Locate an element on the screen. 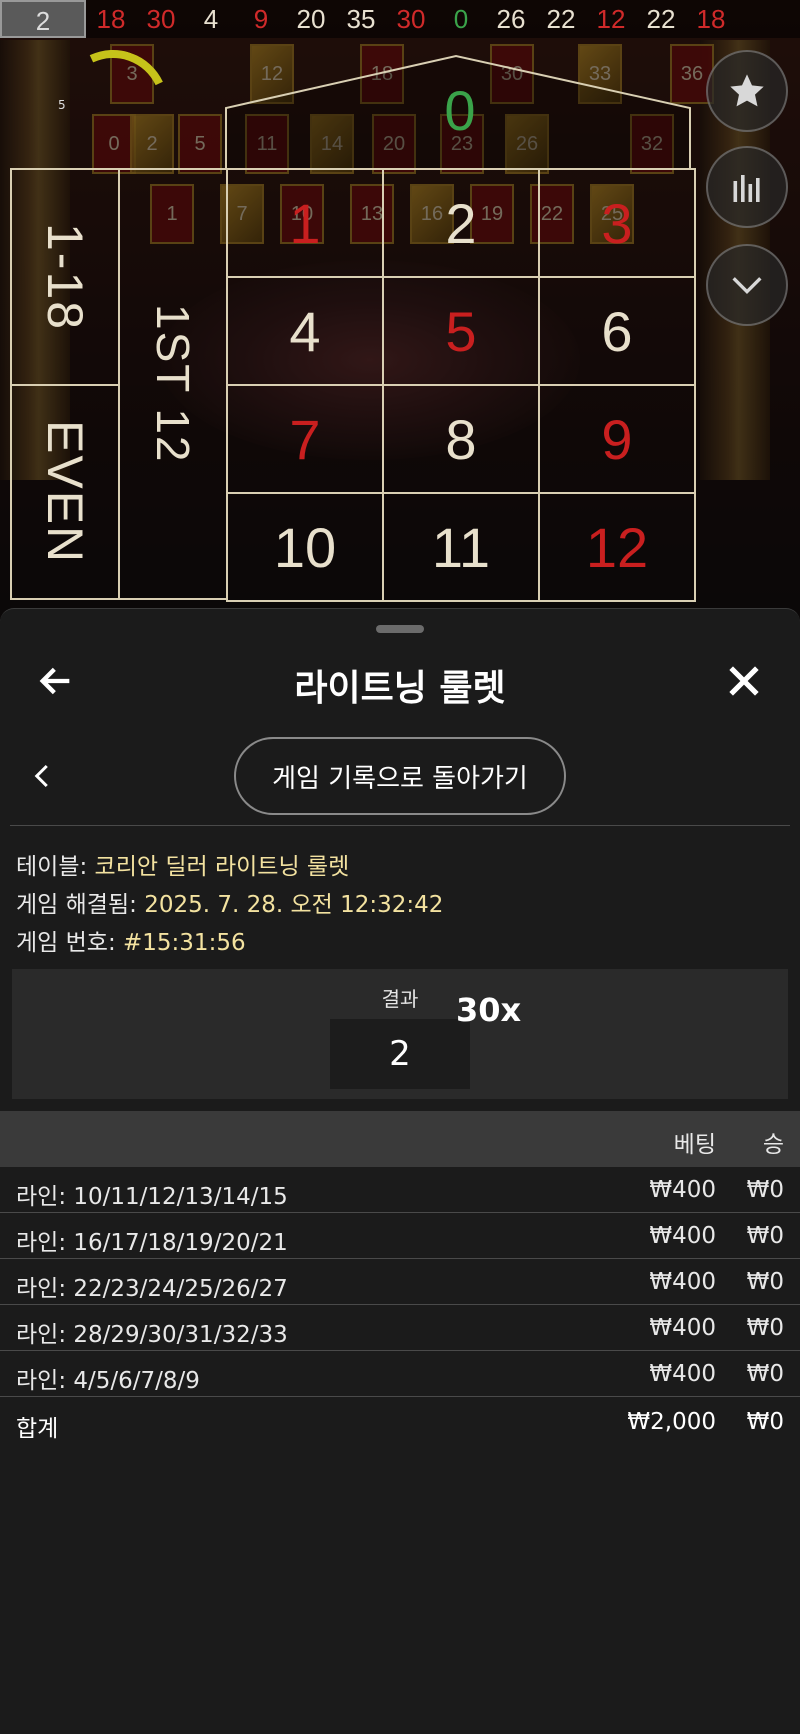 The height and width of the screenshot is (1734, 800). resolved-info: 게임 해결됨: 2025. 7. 28. 오전 12:32:42 is located at coordinates (229, 902).